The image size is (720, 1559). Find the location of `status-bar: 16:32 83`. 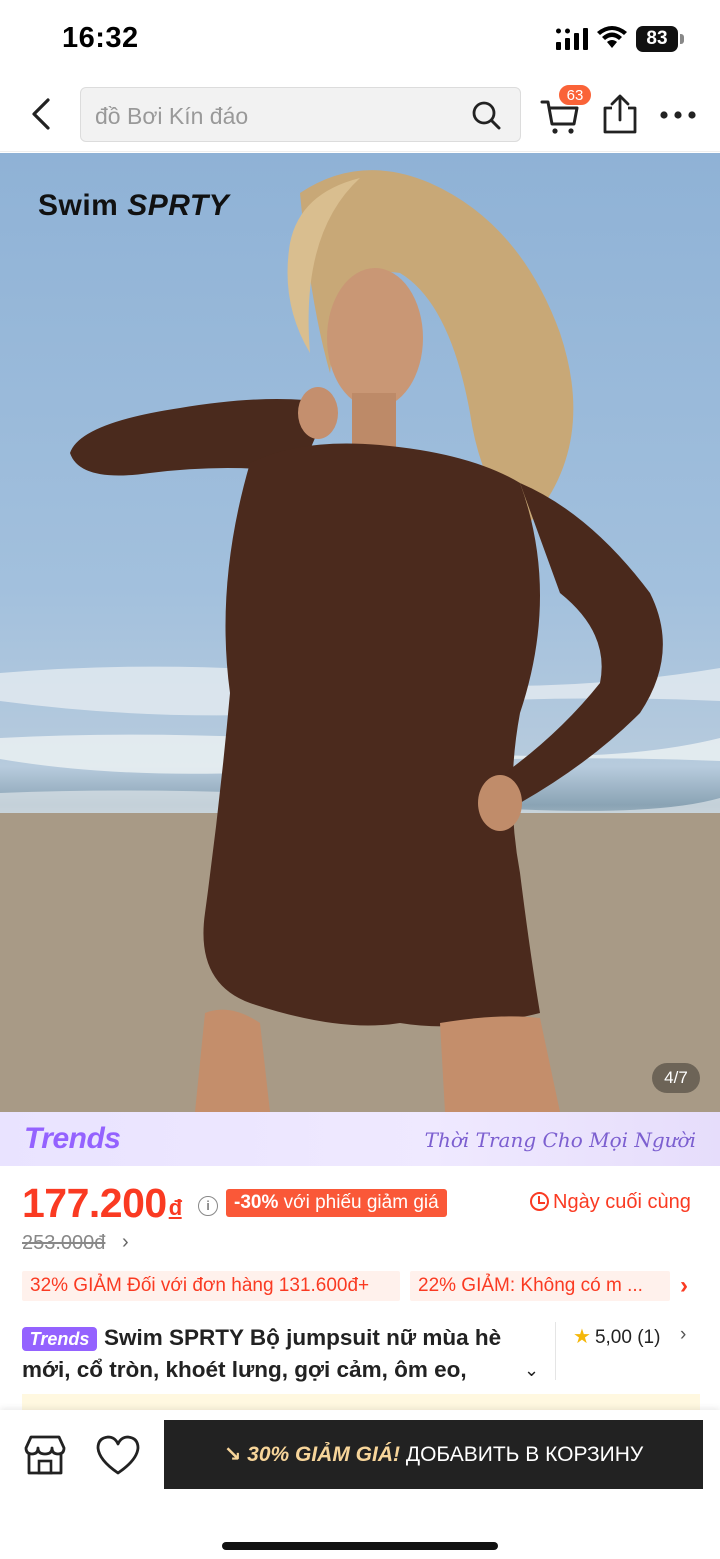

status-bar: 16:32 83 is located at coordinates (360, 39).